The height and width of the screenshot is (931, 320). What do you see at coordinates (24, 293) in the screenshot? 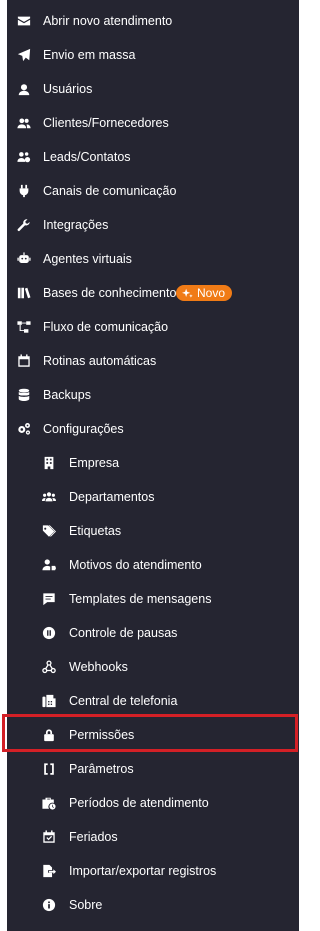
I see `book-library-icon` at bounding box center [24, 293].